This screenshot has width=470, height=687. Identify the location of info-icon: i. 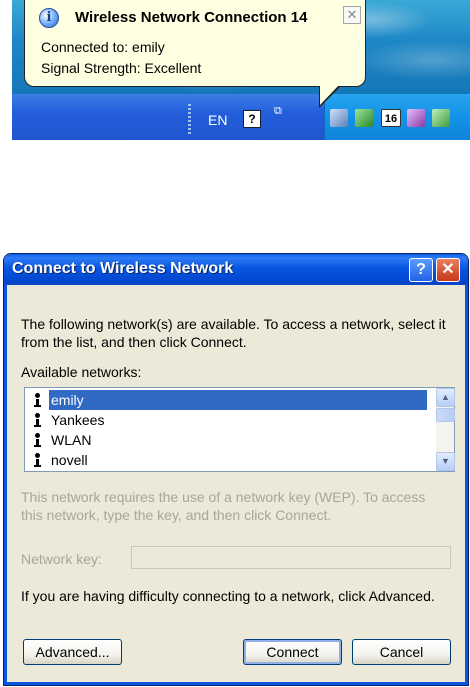
(49, 18).